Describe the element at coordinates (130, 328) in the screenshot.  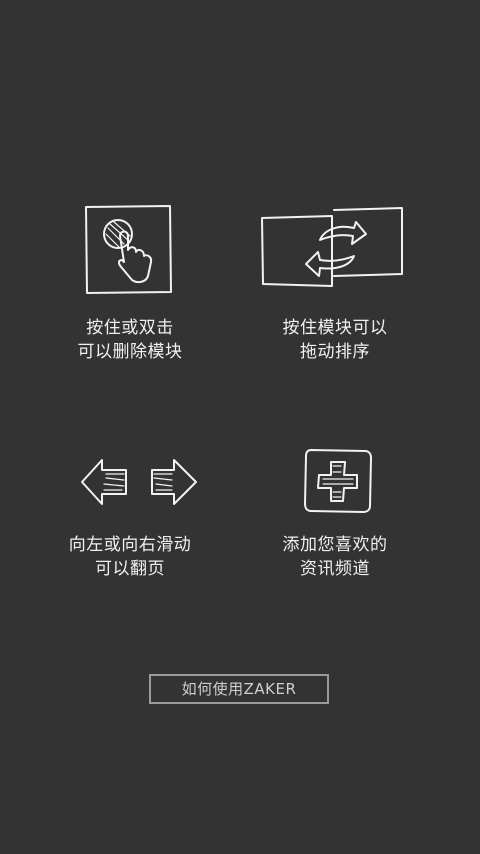
I see `tip-caption-line: 按住或双击` at that location.